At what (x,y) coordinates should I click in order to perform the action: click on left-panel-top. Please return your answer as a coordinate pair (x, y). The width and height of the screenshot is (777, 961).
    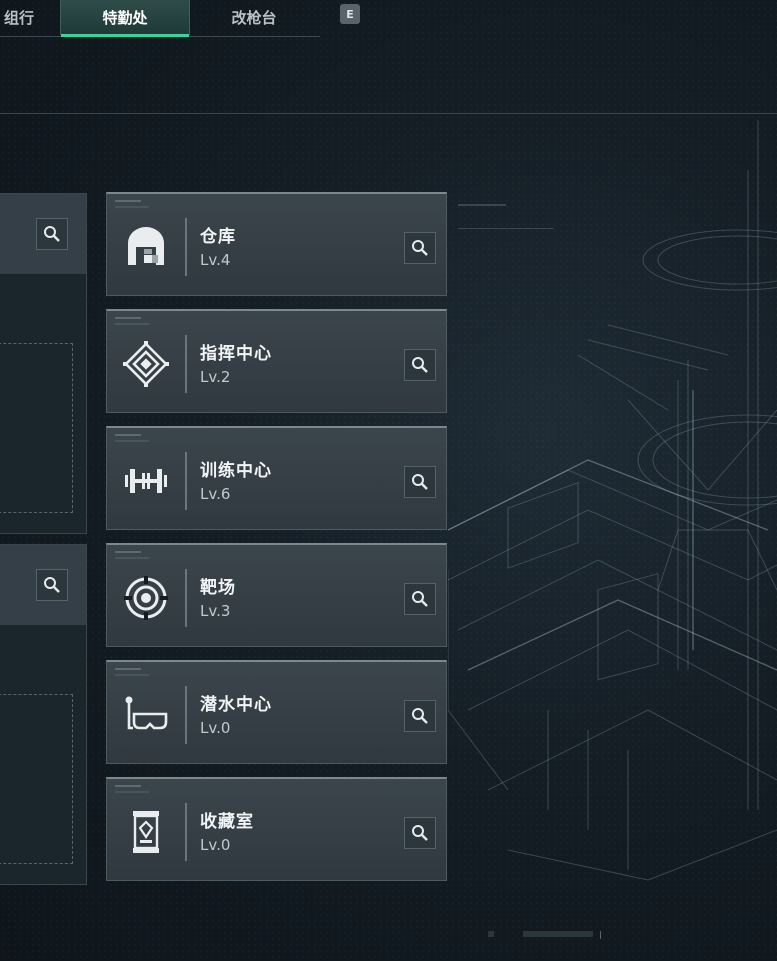
    Looking at the image, I should click on (43, 363).